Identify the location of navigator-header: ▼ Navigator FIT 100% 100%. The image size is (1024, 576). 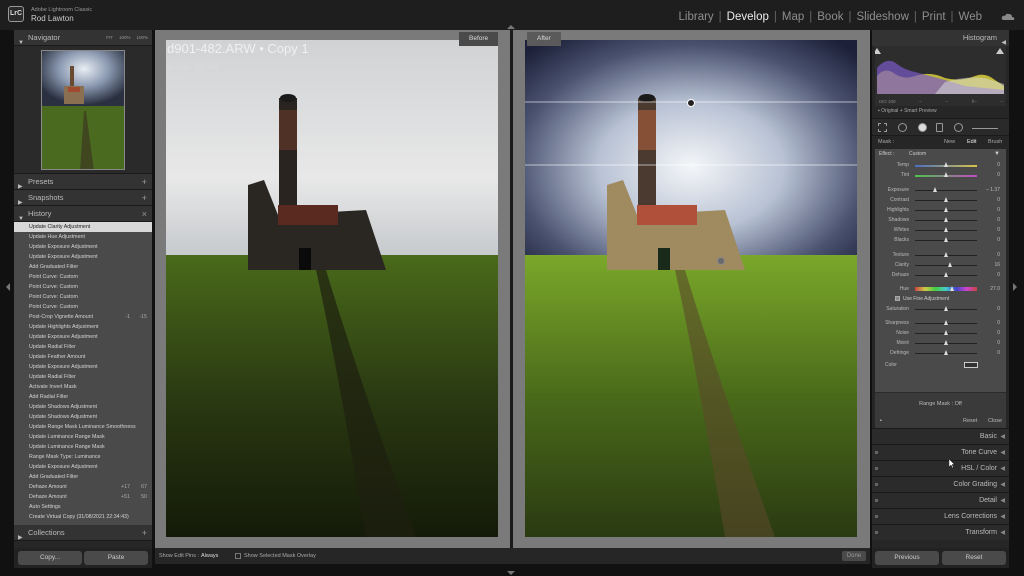
(83, 38).